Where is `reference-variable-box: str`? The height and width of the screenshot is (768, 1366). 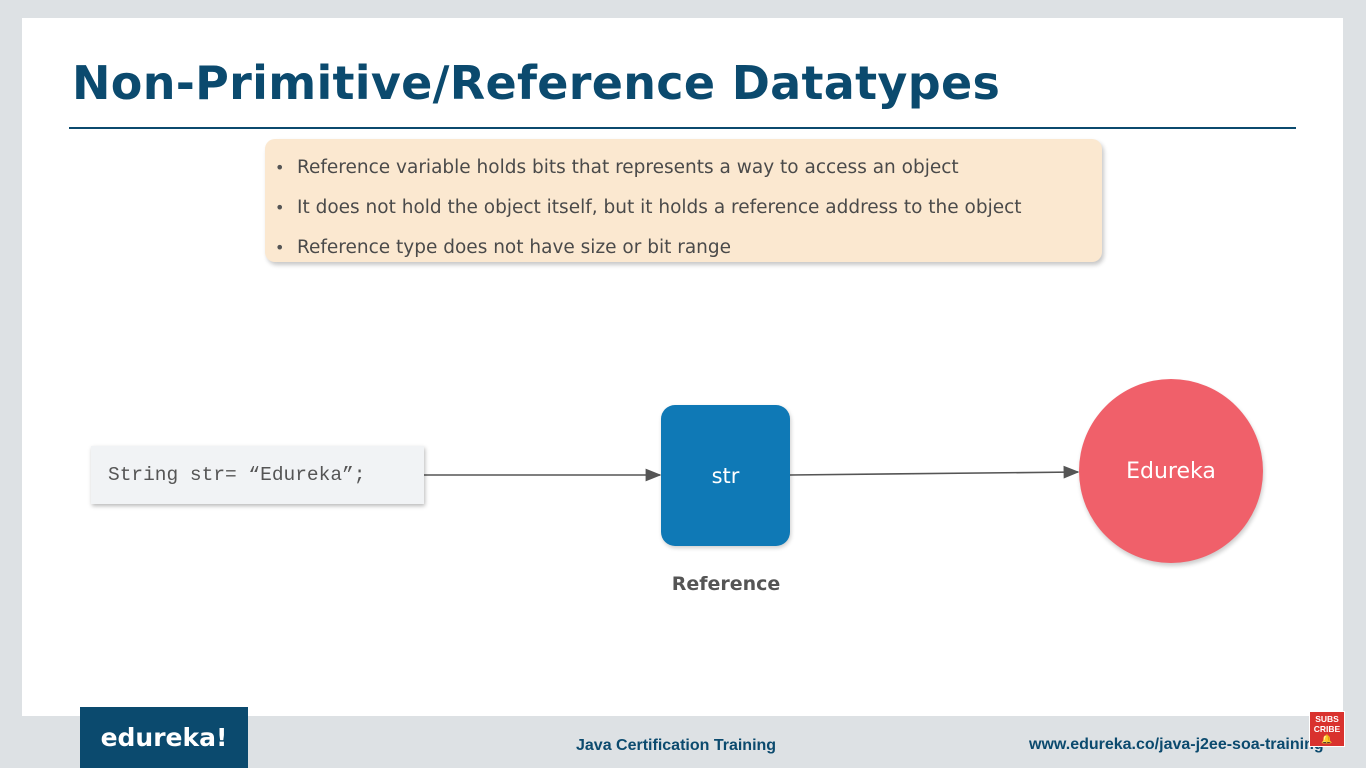
reference-variable-box: str is located at coordinates (725, 475).